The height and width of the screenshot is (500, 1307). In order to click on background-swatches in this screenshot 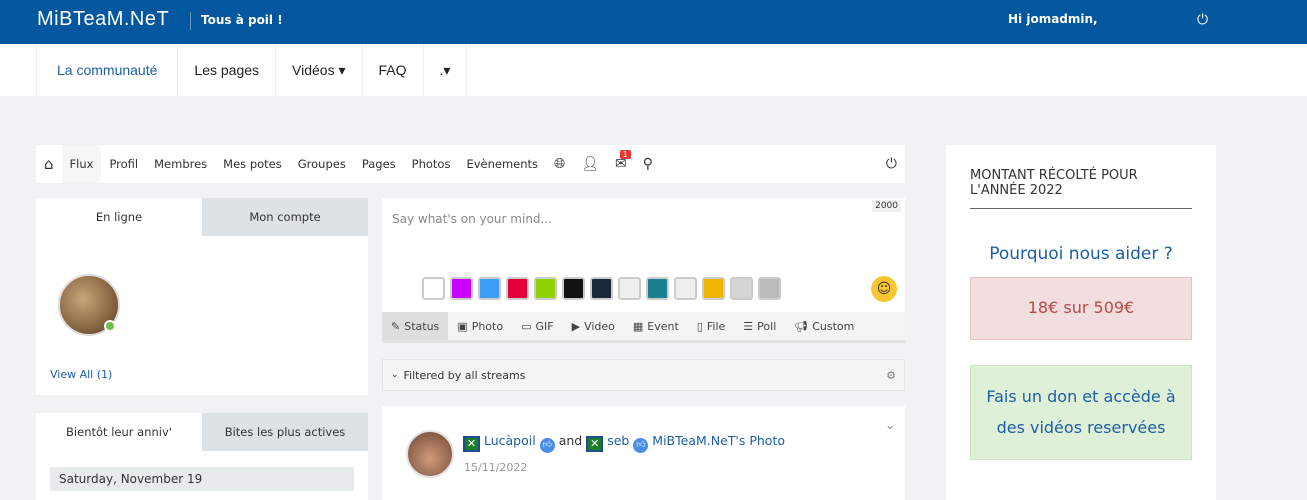, I will do `click(604, 288)`.